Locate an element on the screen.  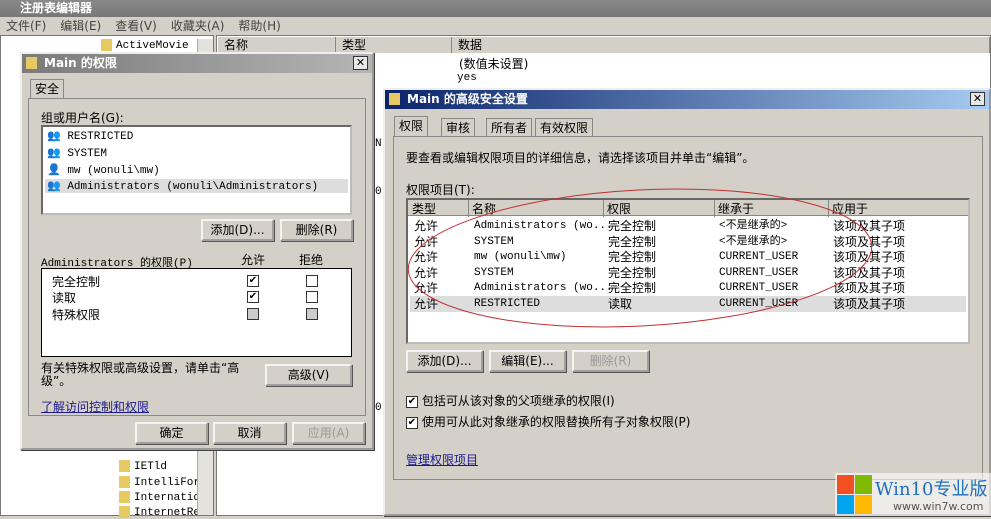
list-item: 👤 mw (wonuli\mw) is located at coordinates (103, 170).